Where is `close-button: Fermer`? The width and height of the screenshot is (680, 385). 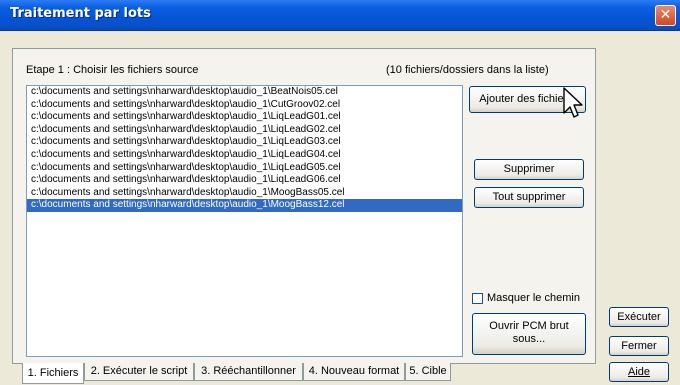
close-button: Fermer is located at coordinates (639, 346).